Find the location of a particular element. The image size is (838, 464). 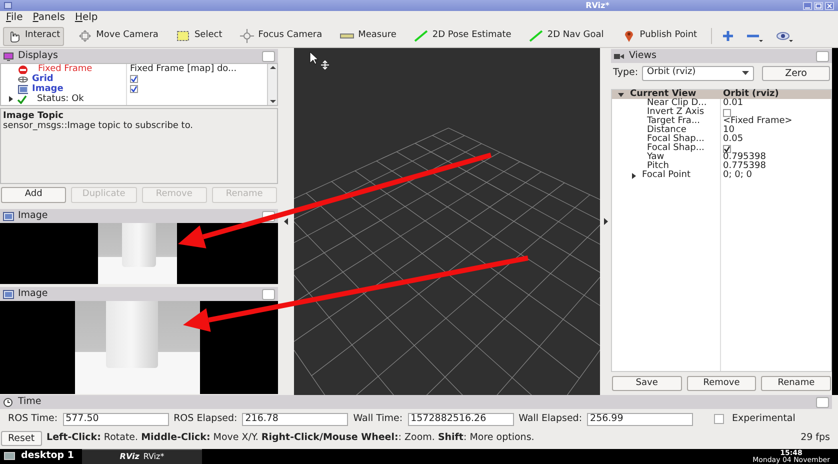

tool-button: Measure is located at coordinates (368, 36).